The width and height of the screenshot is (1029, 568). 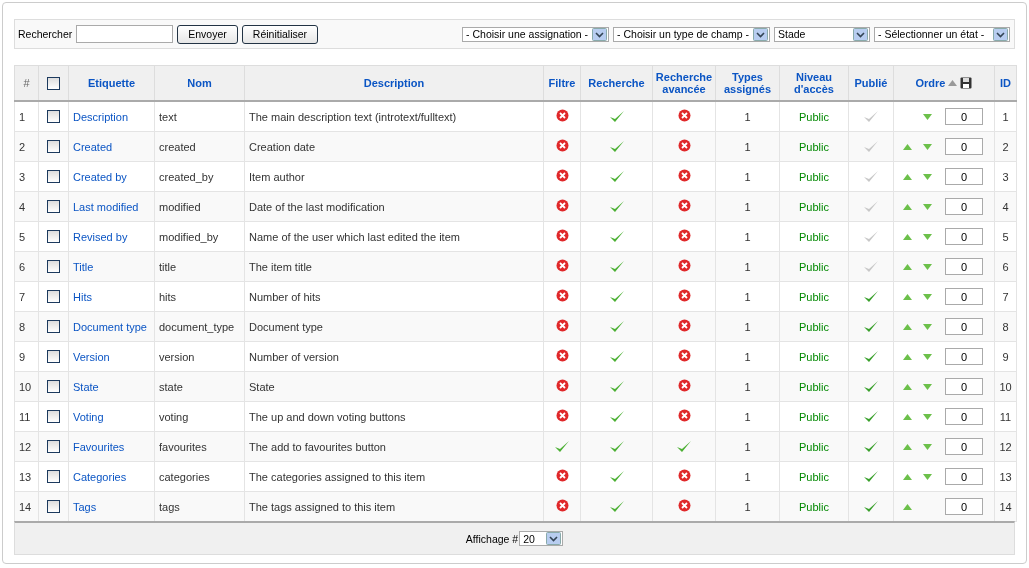 What do you see at coordinates (1005, 83) in the screenshot?
I see `column-header: ID` at bounding box center [1005, 83].